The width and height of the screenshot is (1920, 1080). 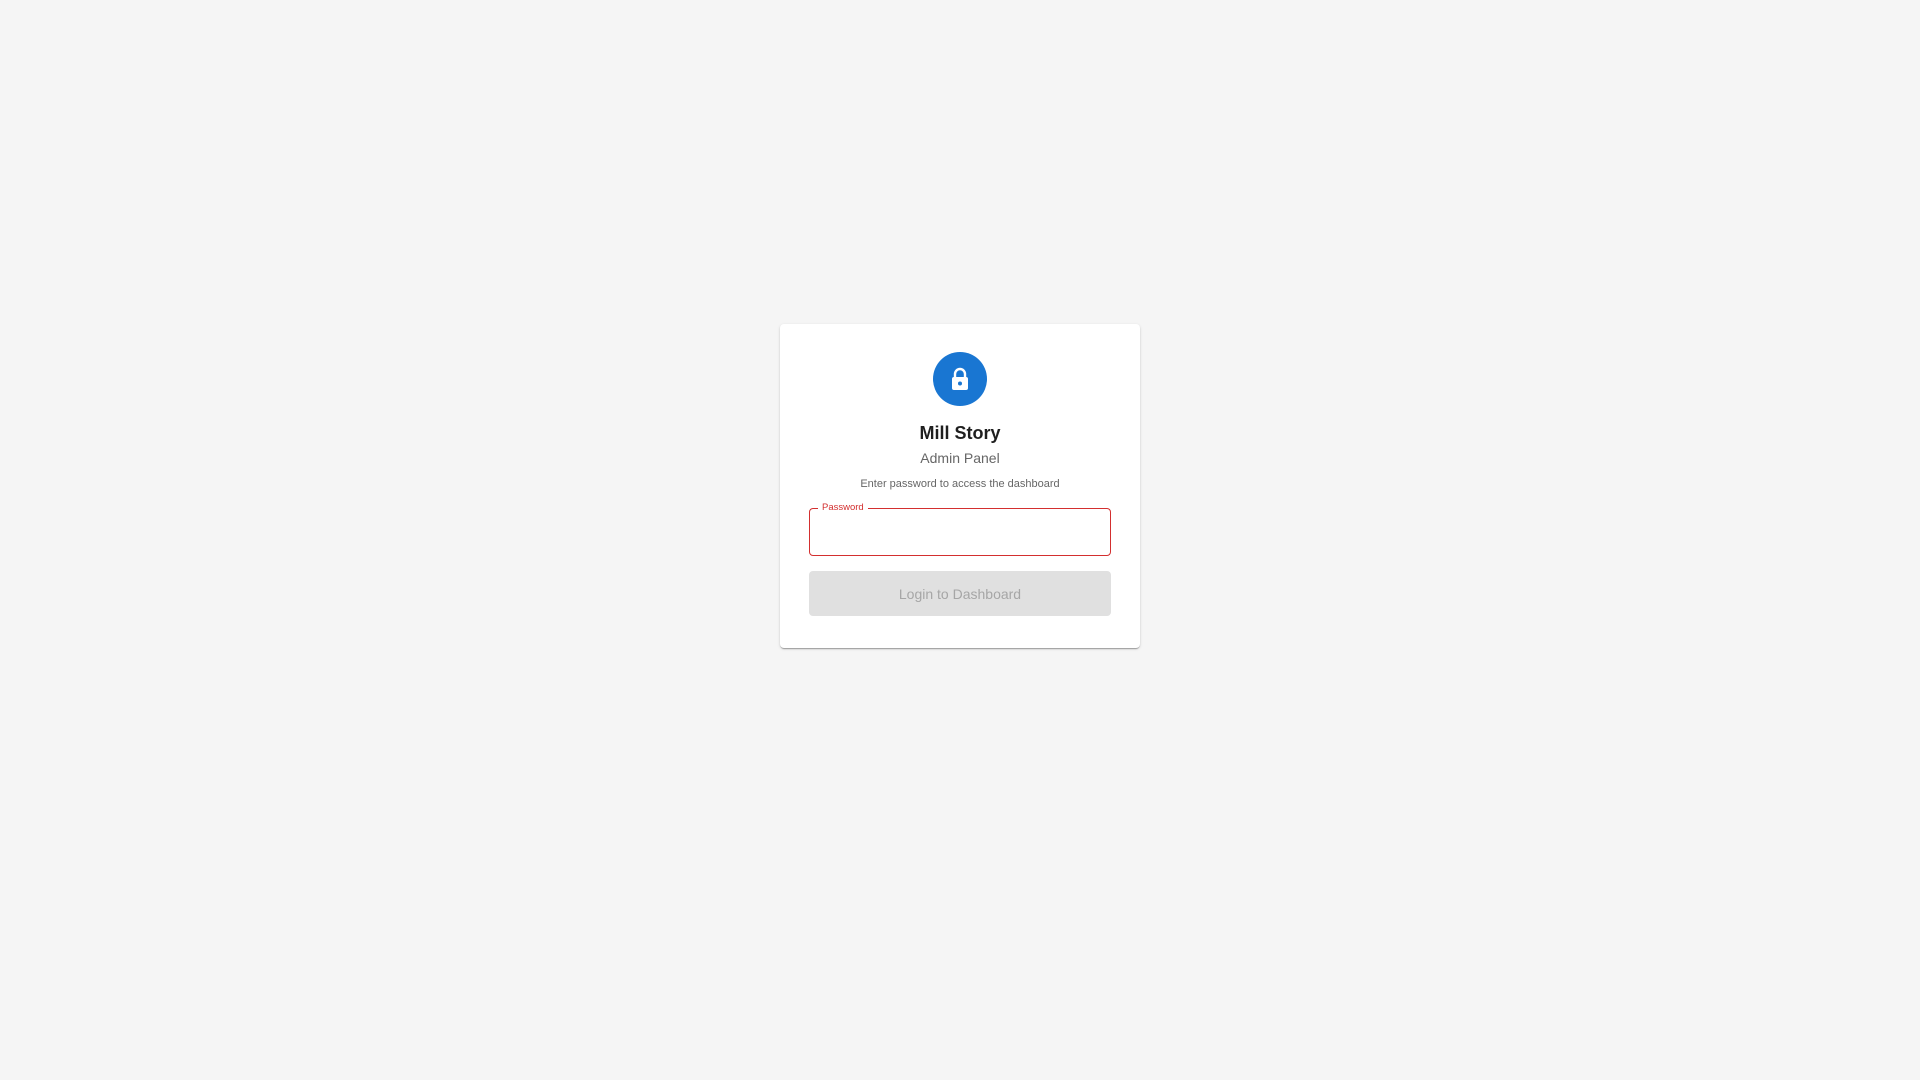 What do you see at coordinates (960, 458) in the screenshot?
I see `app-subtitle: Admin Panel` at bounding box center [960, 458].